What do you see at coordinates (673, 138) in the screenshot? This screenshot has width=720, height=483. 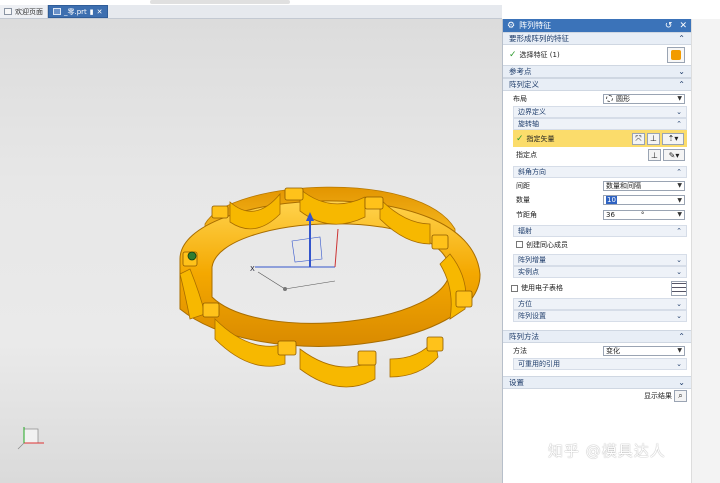 I see `vector-type-dropdown: ⇡▾` at bounding box center [673, 138].